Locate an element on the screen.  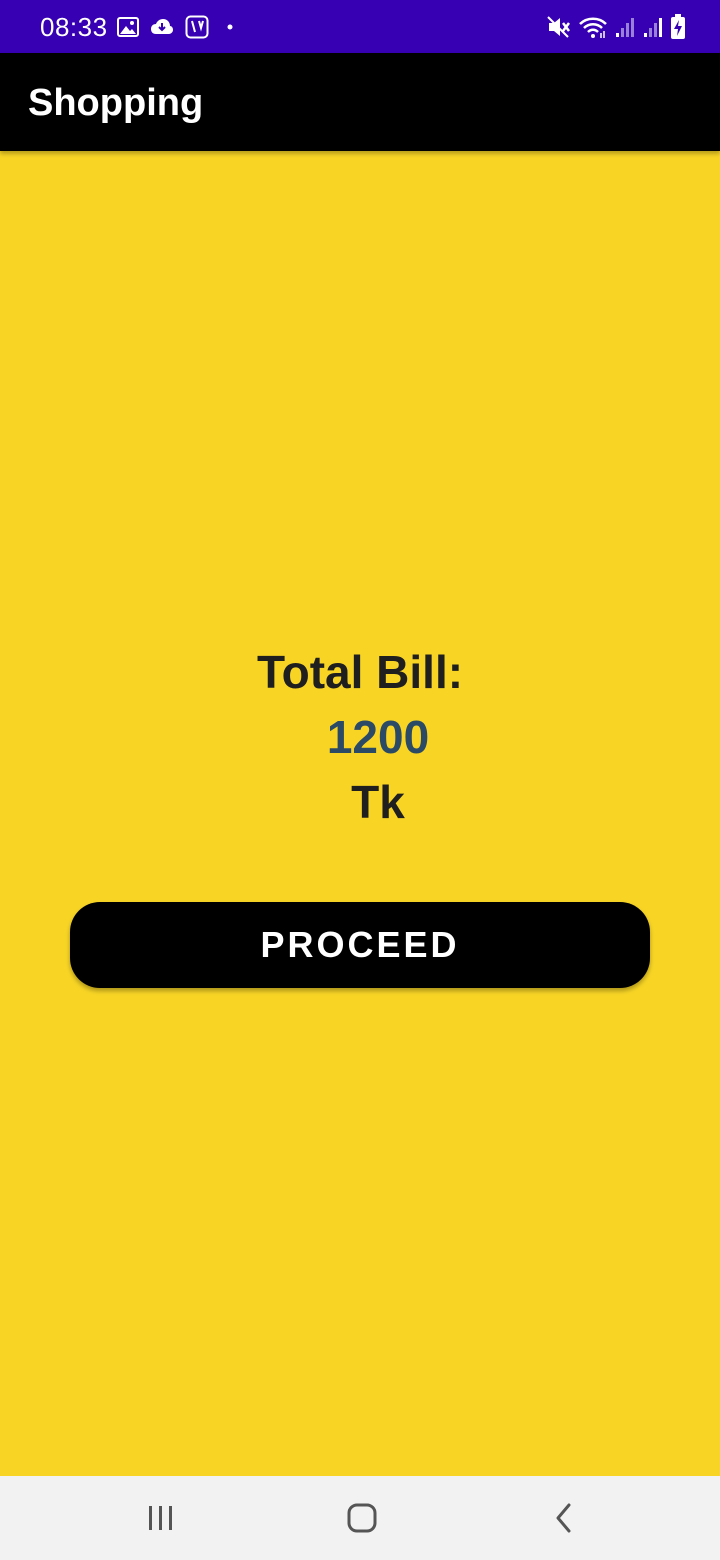
wifi-icon is located at coordinates (593, 27).